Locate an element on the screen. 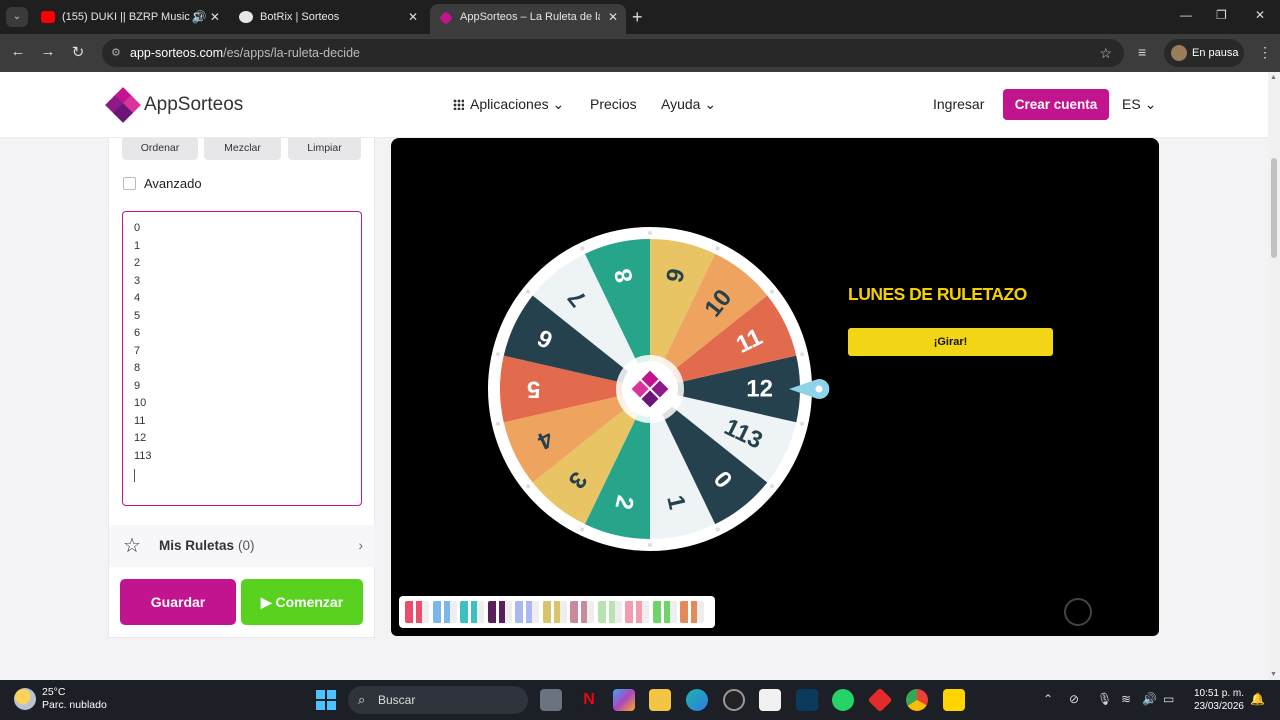 This screenshot has height=720, width=1280. tab-title: BotRix | Sorteos is located at coordinates (300, 17).